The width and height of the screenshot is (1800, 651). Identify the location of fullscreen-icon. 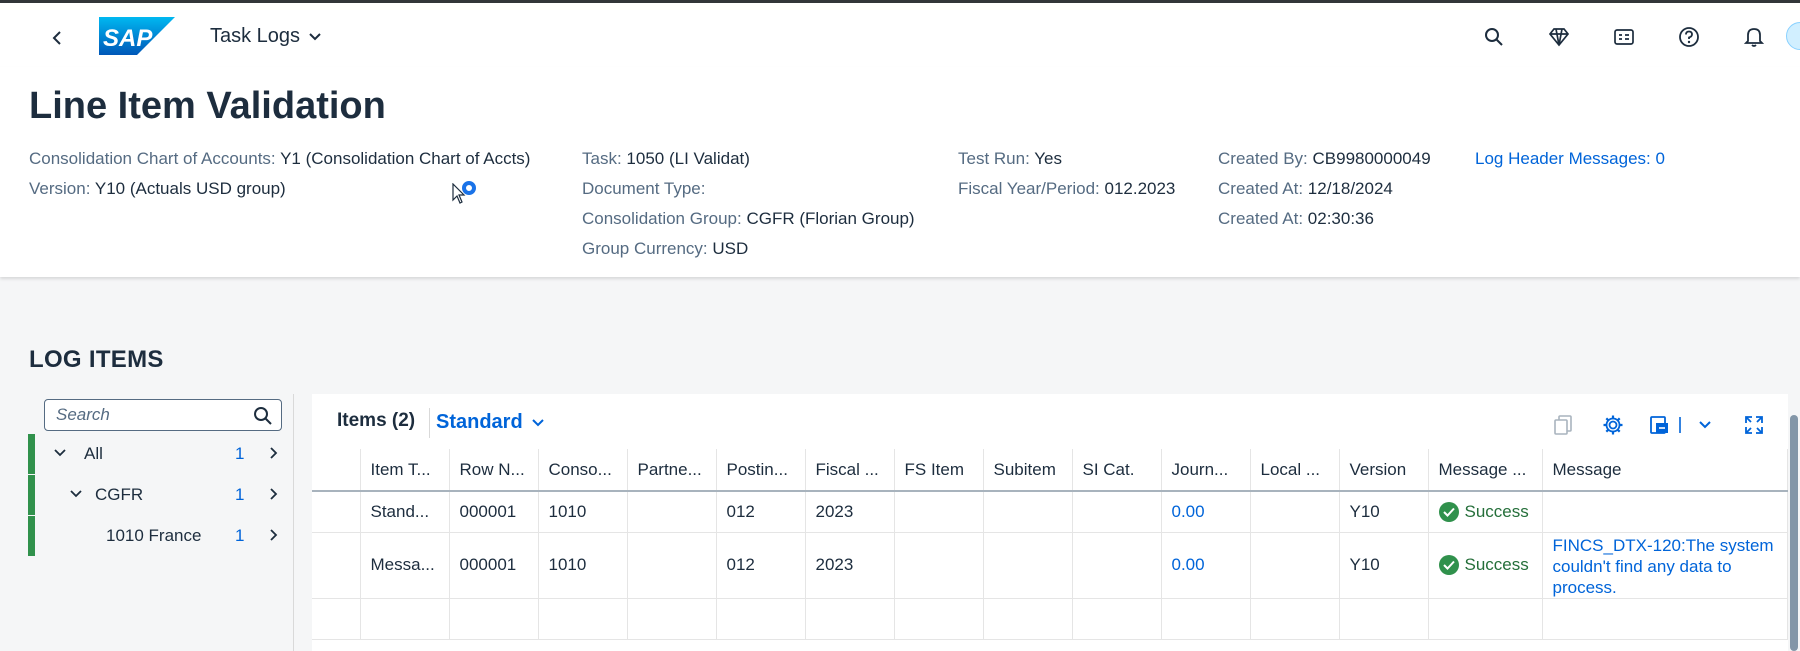
(1754, 425).